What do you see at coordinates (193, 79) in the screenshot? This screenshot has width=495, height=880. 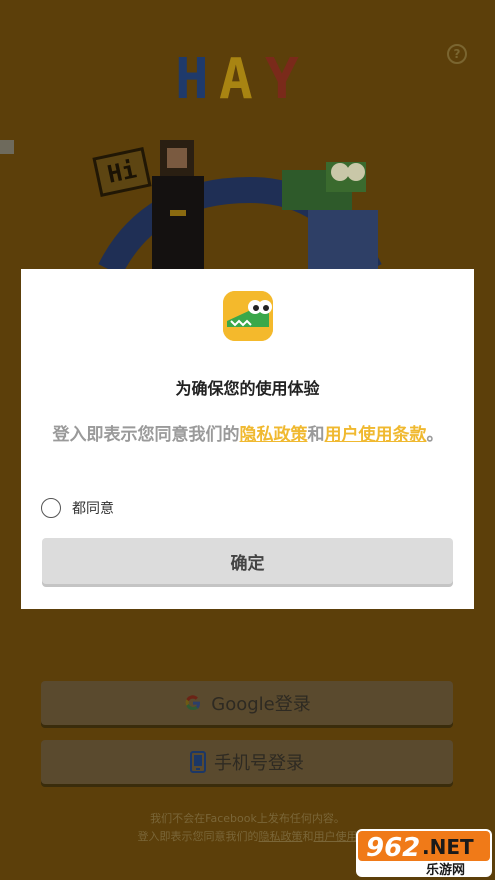 I see `logo-letter-h: H` at bounding box center [193, 79].